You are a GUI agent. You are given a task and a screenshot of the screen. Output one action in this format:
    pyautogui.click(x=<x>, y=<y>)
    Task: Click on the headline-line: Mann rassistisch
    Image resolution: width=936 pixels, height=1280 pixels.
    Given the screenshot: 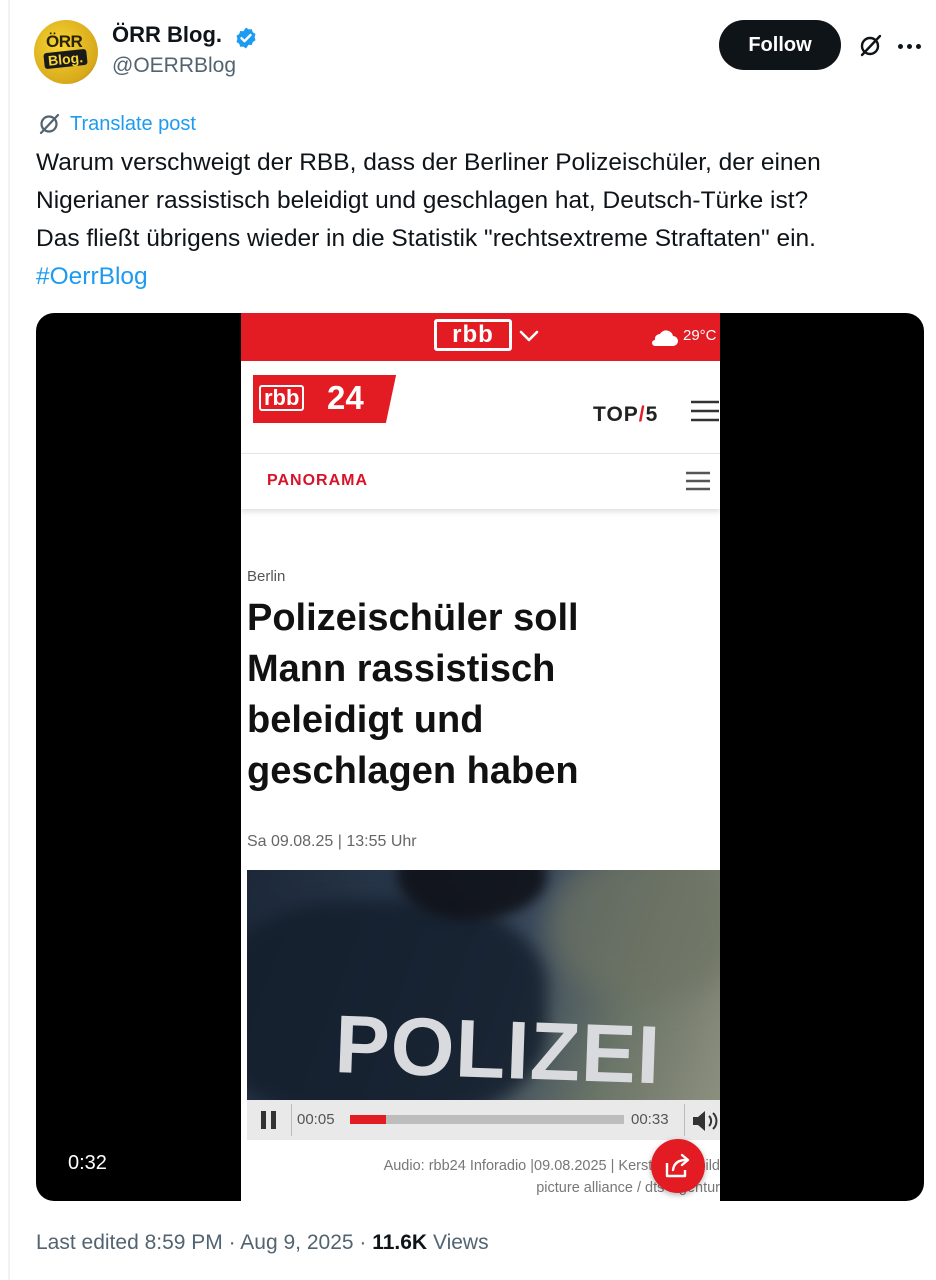 What is the action you would take?
    pyautogui.click(x=401, y=669)
    